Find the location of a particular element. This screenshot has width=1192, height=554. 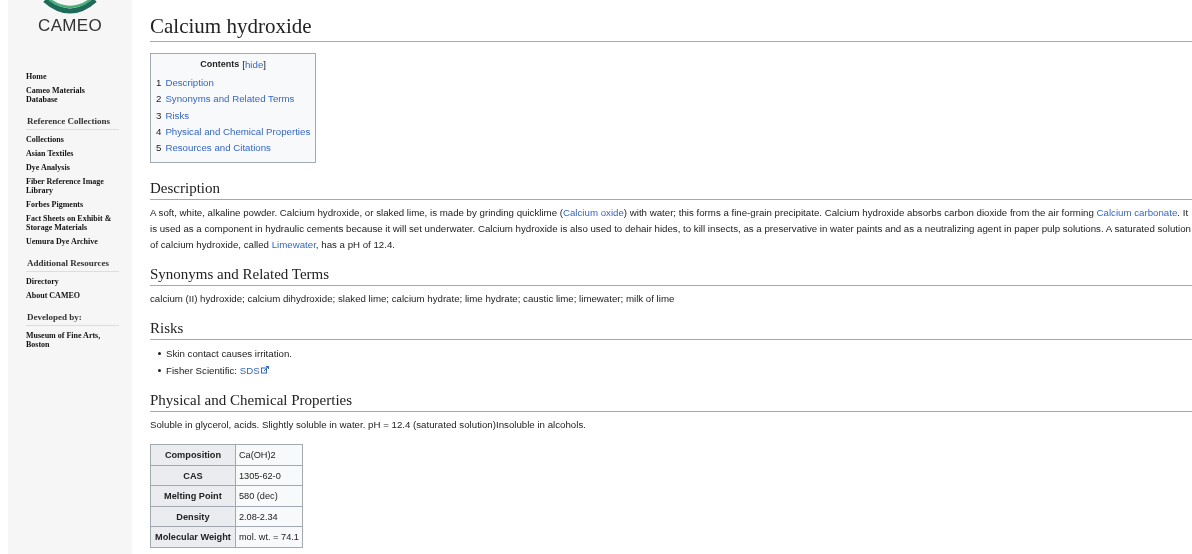

logo-text: CAMEO is located at coordinates (70, 26).